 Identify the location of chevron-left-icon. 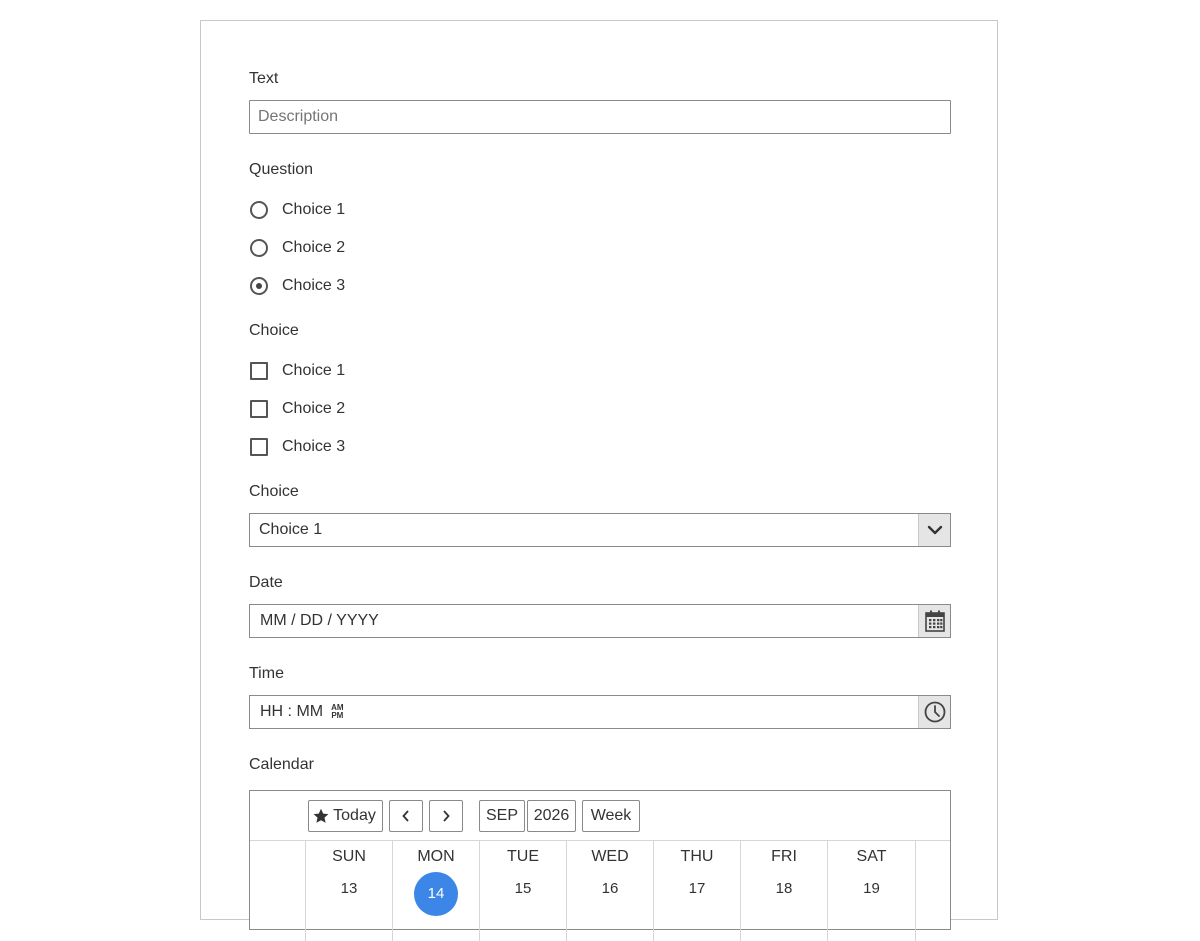
(405, 816).